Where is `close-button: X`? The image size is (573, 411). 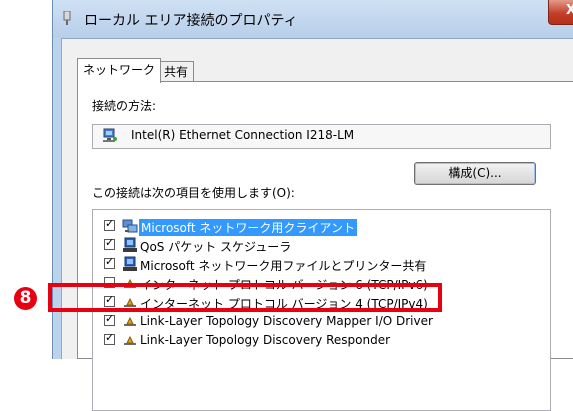 close-button: X is located at coordinates (560, 12).